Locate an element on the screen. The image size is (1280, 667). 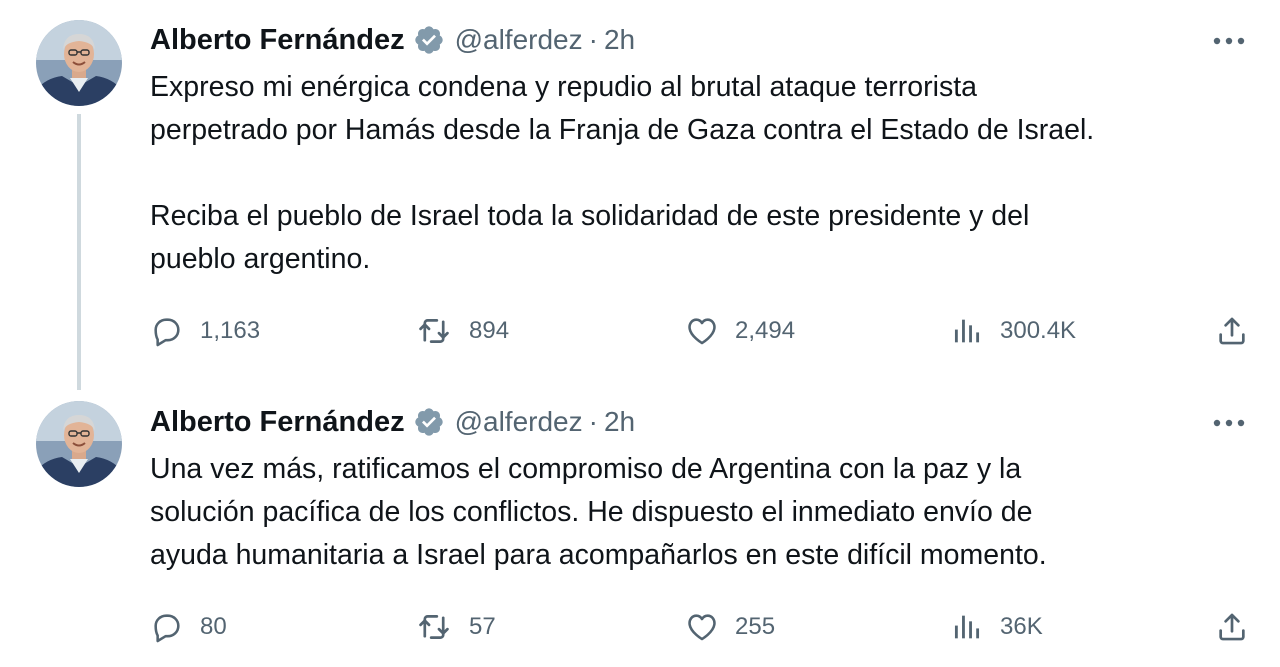
thread-connector-line is located at coordinates (79, 252).